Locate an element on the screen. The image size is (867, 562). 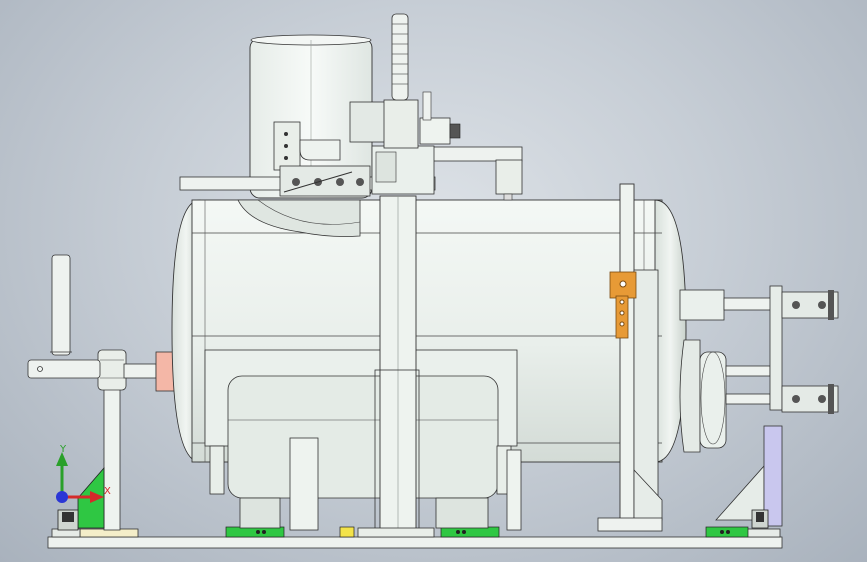
crank-handle is located at coordinates (64, 316).